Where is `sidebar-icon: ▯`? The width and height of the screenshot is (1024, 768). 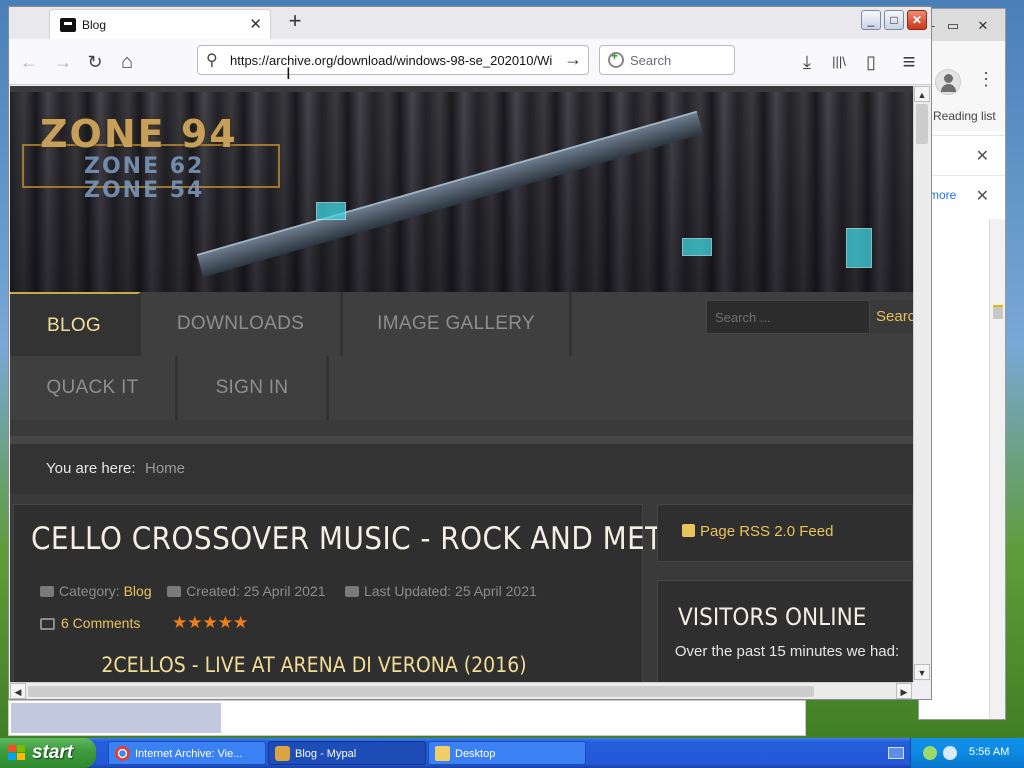 sidebar-icon: ▯ is located at coordinates (871, 62).